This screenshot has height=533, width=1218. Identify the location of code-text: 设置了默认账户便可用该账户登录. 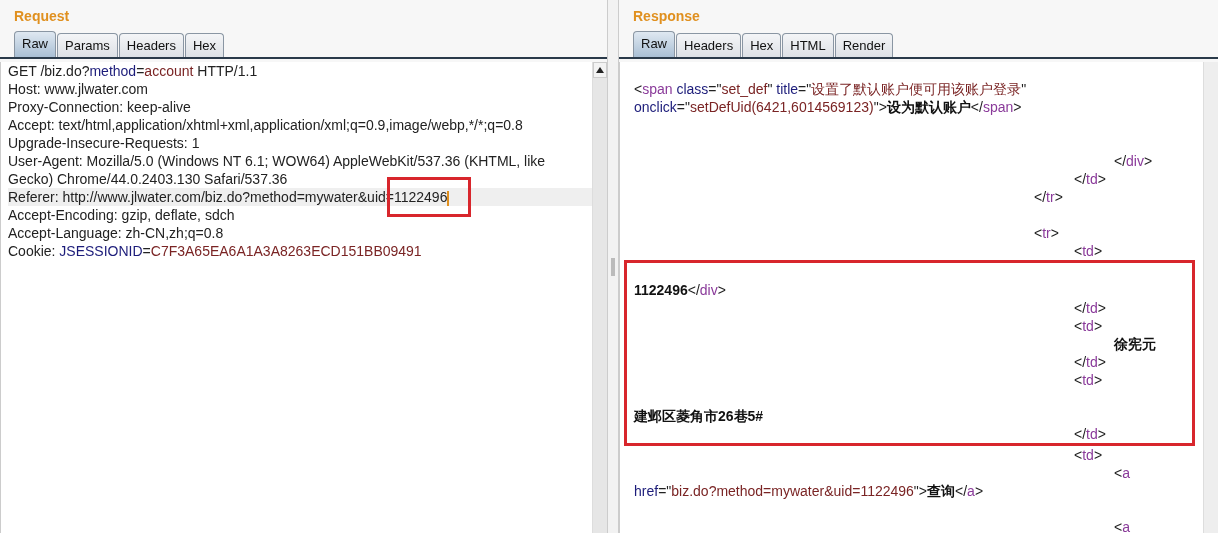
(916, 89).